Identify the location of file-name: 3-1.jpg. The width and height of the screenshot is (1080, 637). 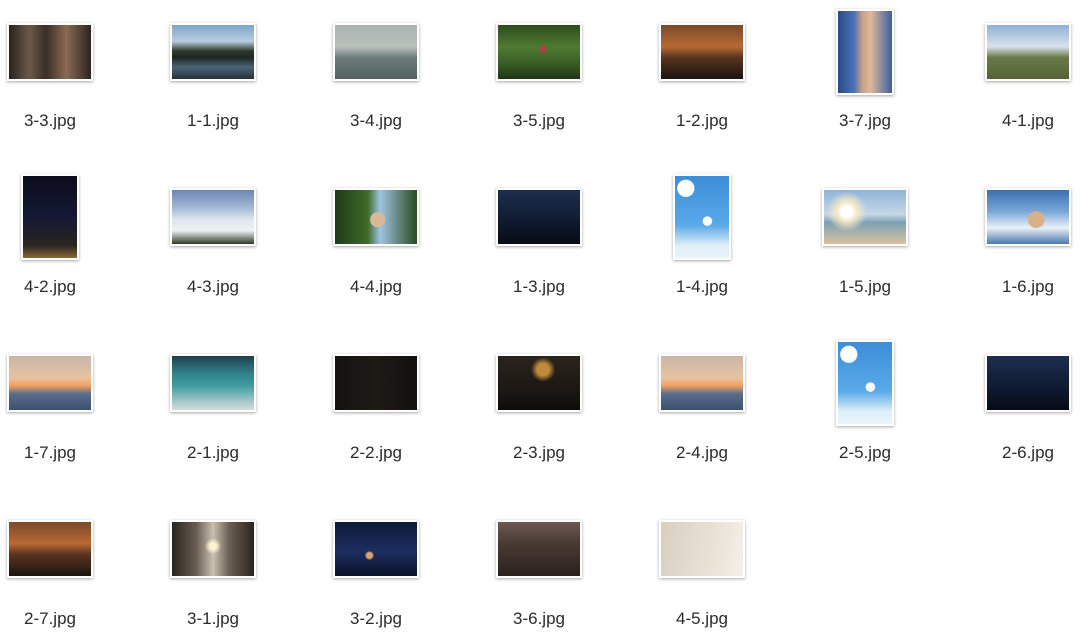
(213, 619).